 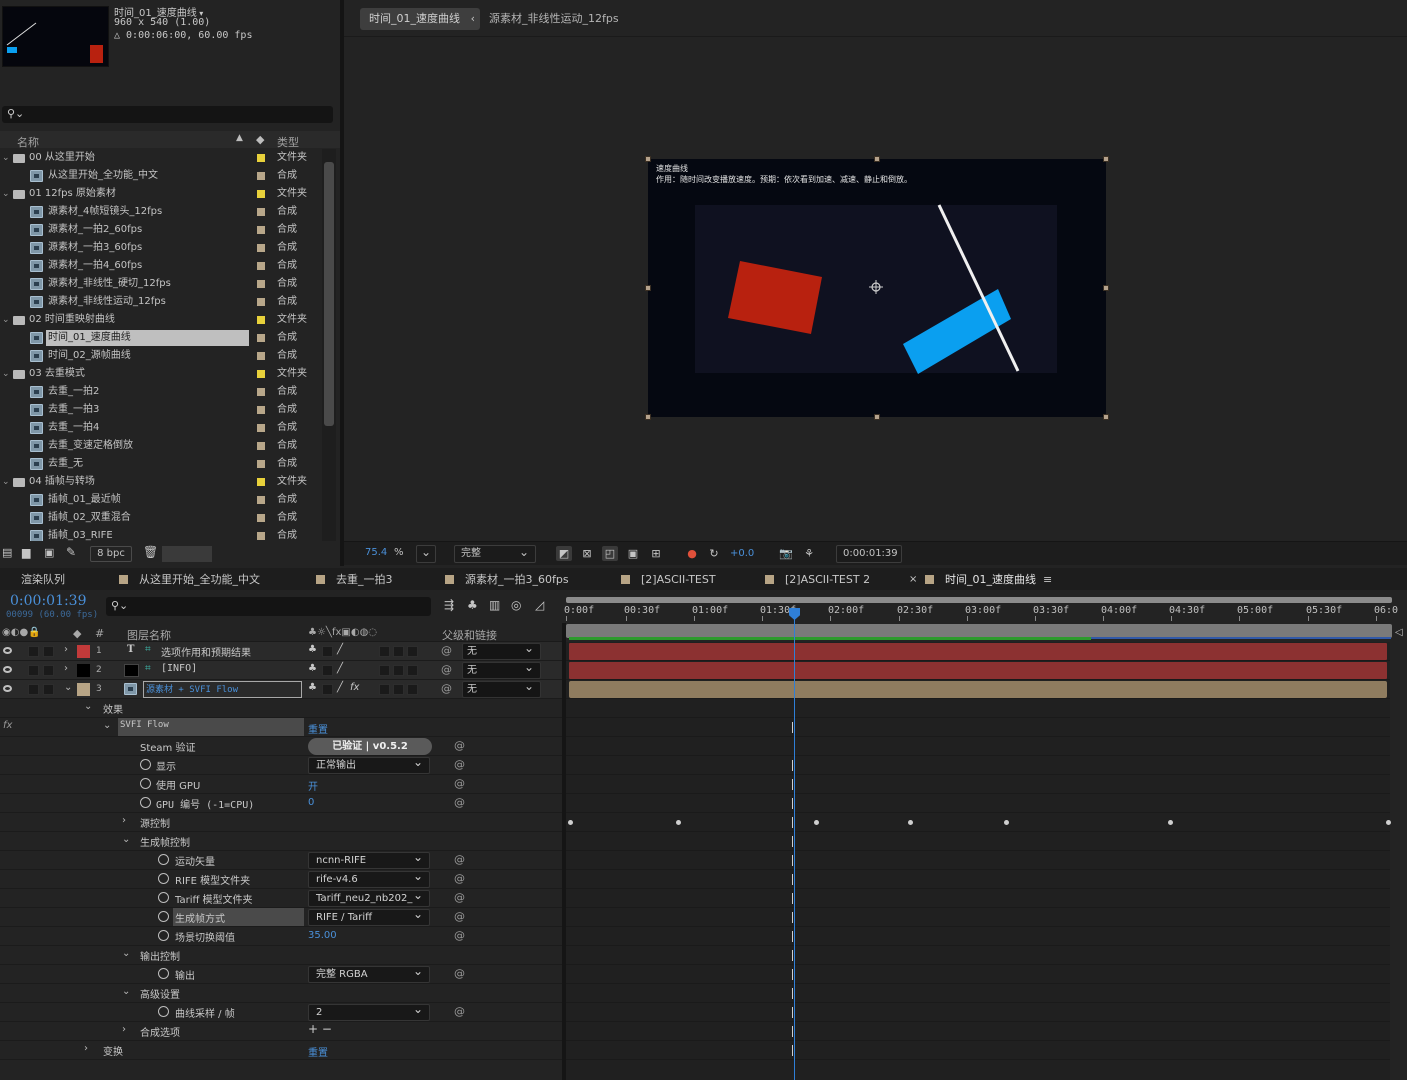 I want to click on keyframe-dot, so click(x=1388, y=822).